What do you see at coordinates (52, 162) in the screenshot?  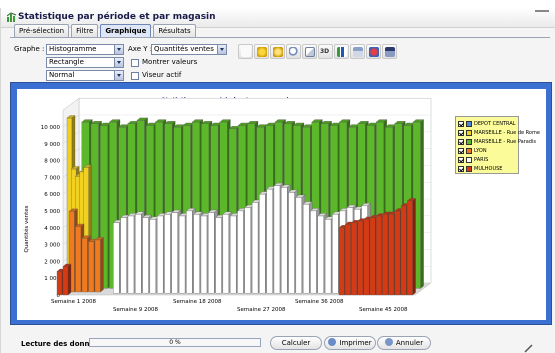 I see `y-tick-label: 8 000` at bounding box center [52, 162].